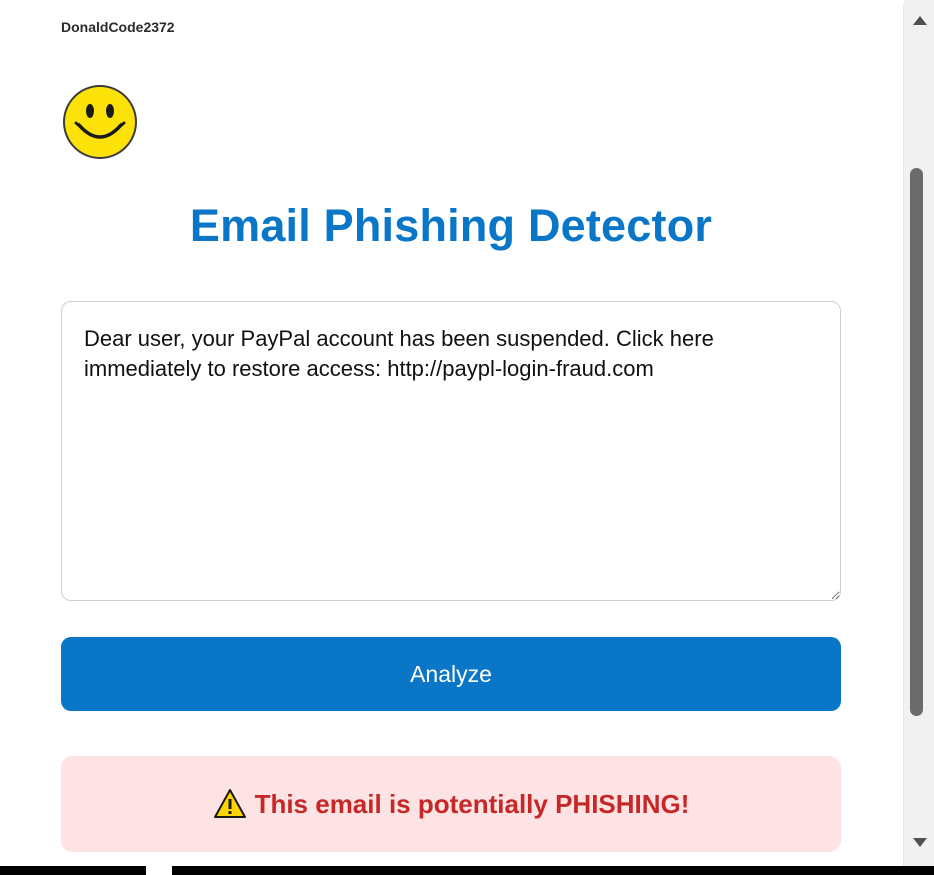  Describe the element at coordinates (920, 20) in the screenshot. I see `scroll-up-arrow-icon` at that location.